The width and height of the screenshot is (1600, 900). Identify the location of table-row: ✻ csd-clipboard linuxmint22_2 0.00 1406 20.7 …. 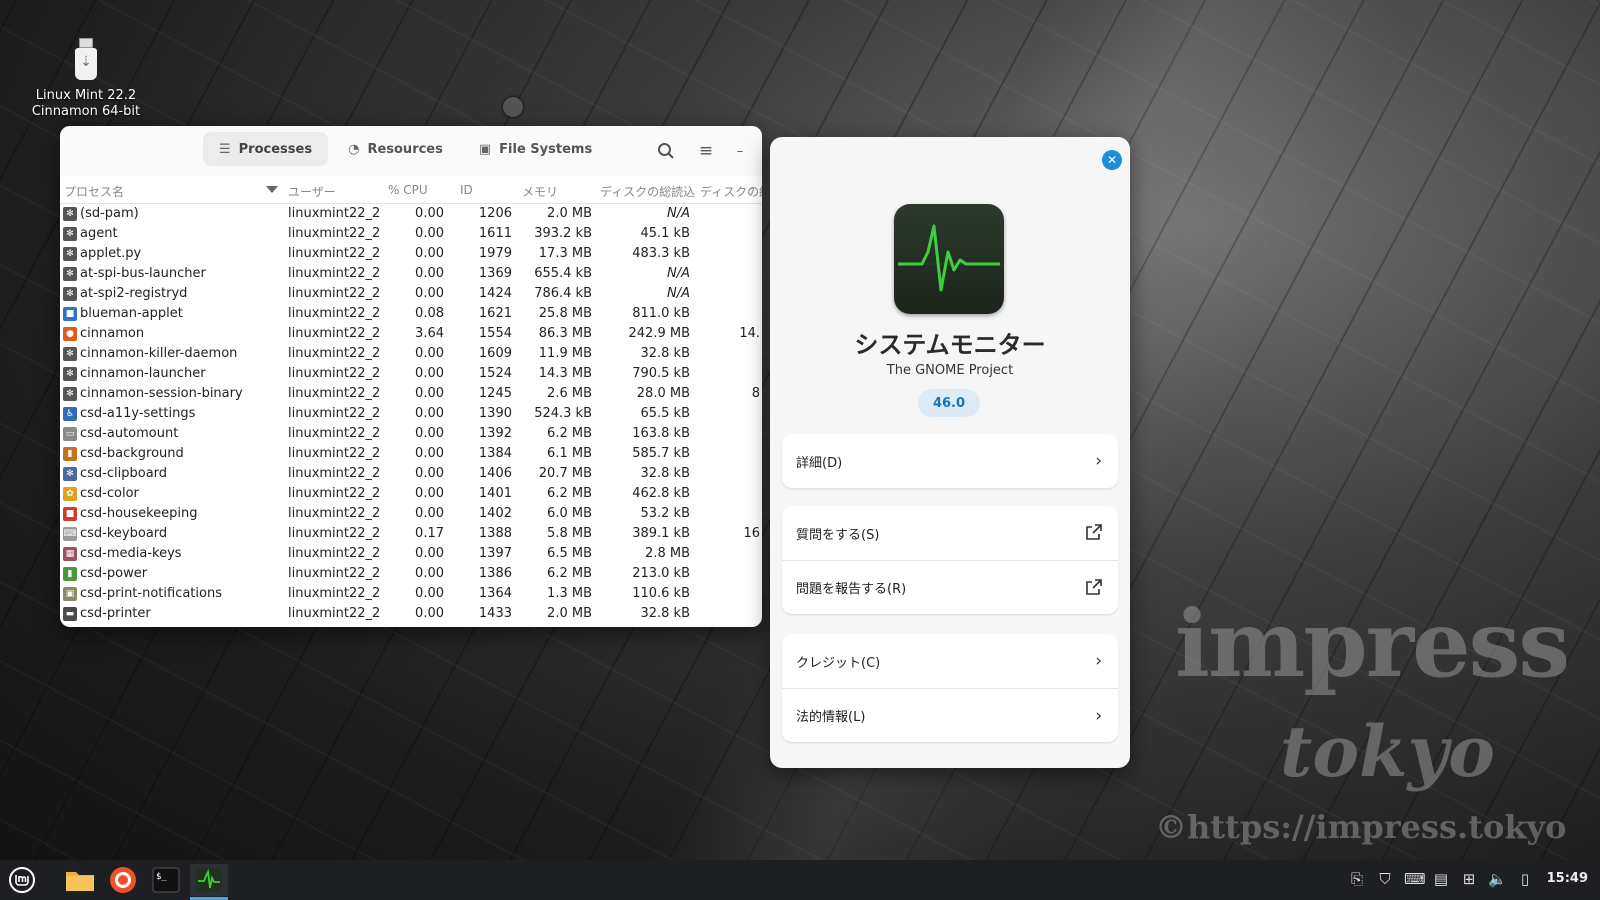
(411, 474).